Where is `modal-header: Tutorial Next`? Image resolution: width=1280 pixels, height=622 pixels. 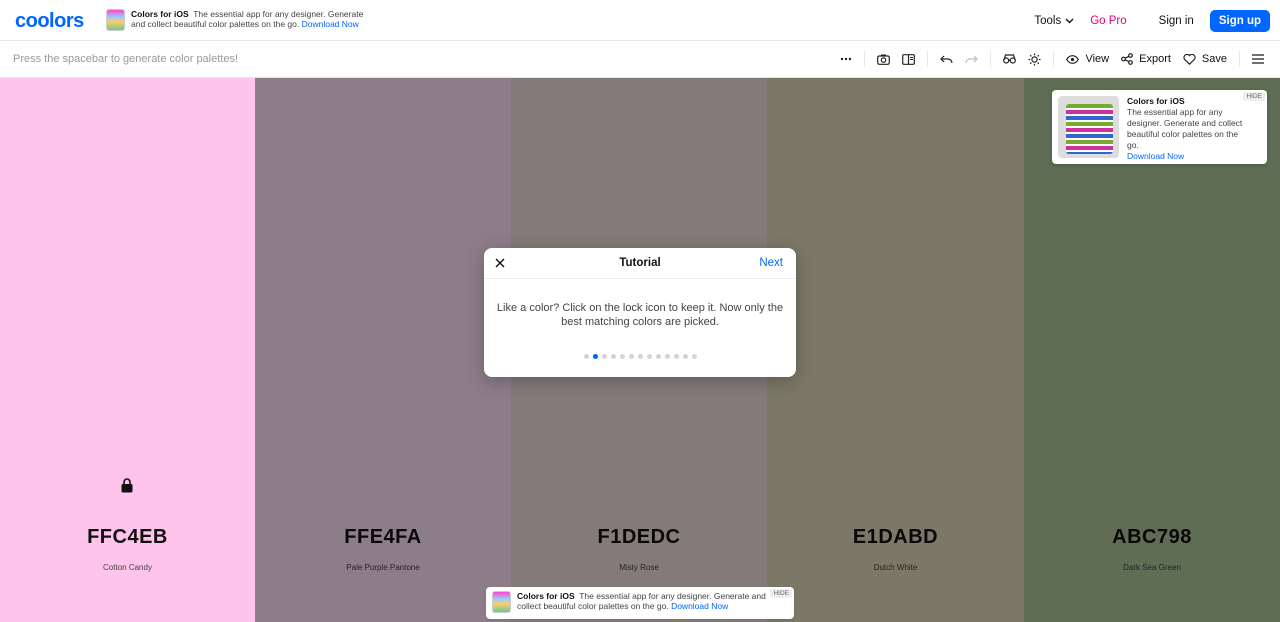
modal-header: Tutorial Next is located at coordinates (640, 263).